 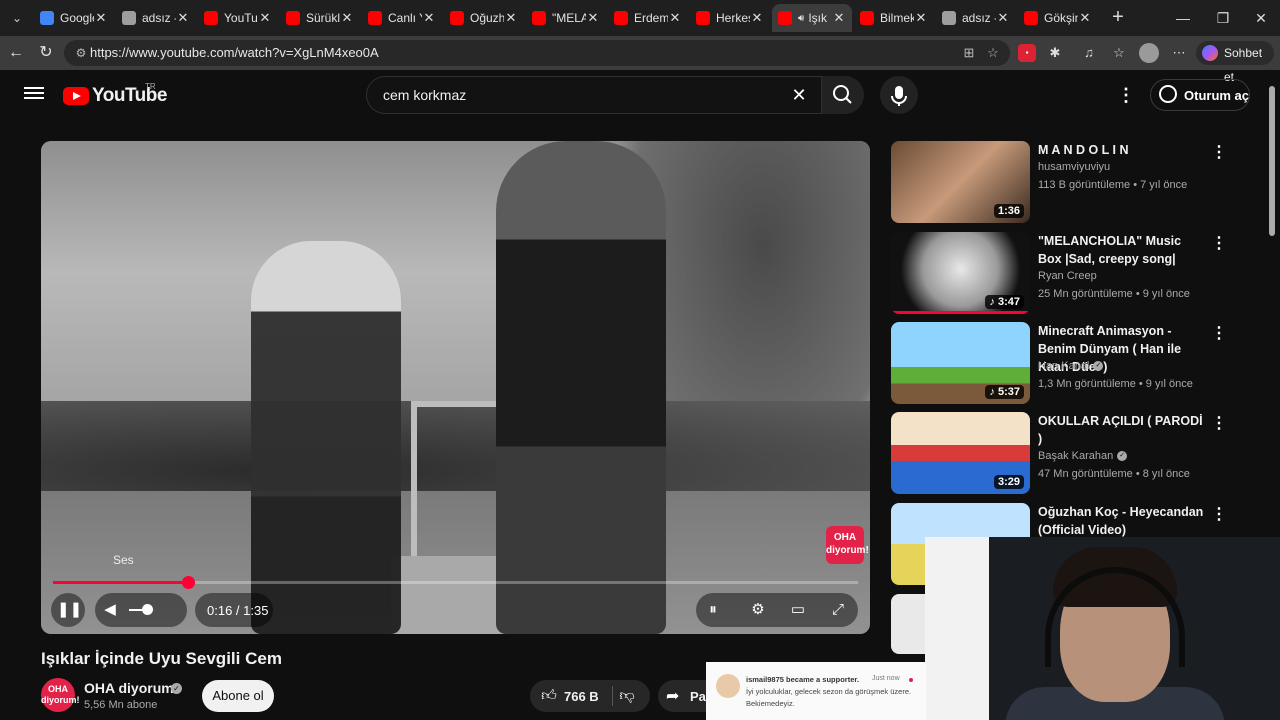 What do you see at coordinates (960, 363) in the screenshot?
I see `recommendation-thumbnail: ♪ 5:37` at bounding box center [960, 363].